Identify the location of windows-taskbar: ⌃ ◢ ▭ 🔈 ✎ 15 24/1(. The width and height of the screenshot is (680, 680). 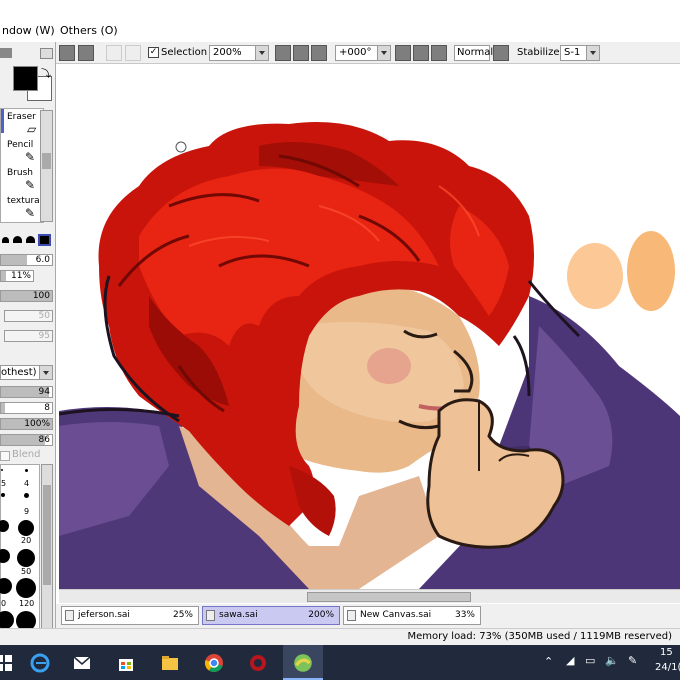
(340, 662).